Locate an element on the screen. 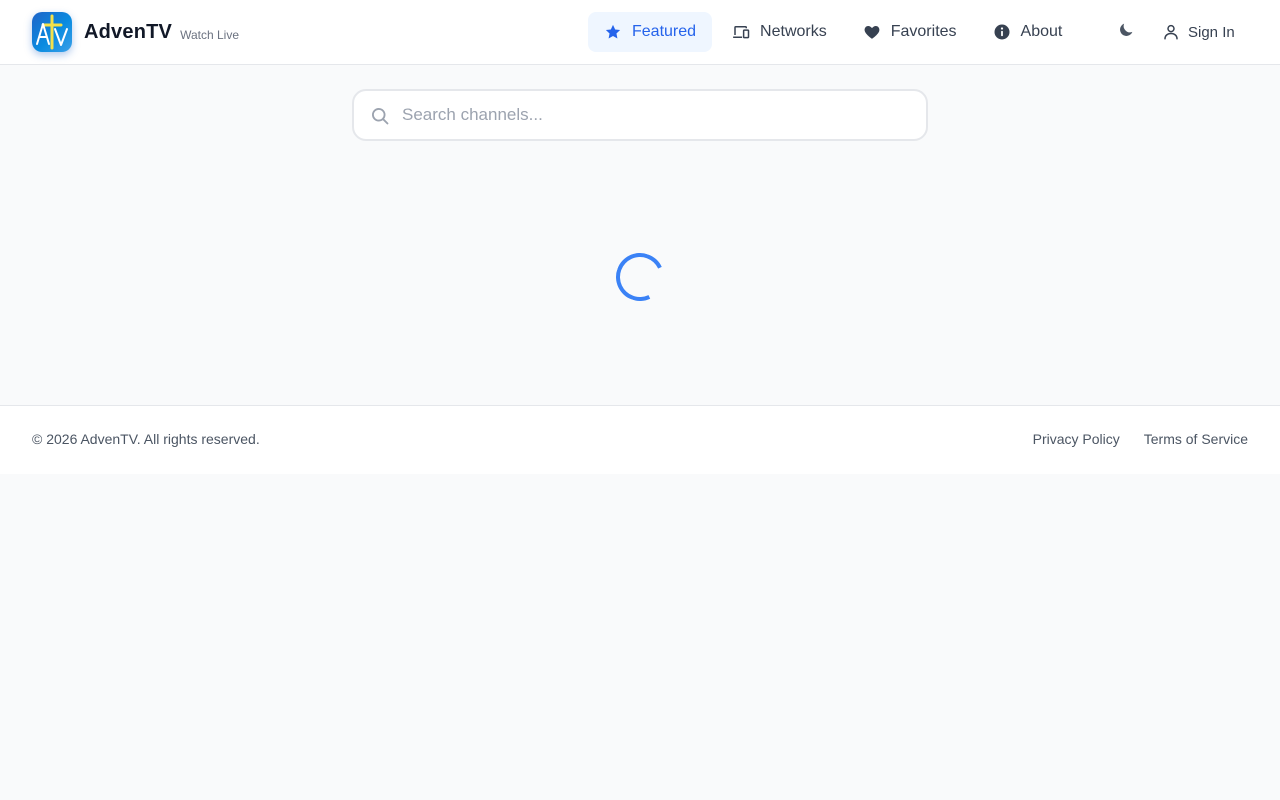  nav-item-label: Featured is located at coordinates (664, 31).